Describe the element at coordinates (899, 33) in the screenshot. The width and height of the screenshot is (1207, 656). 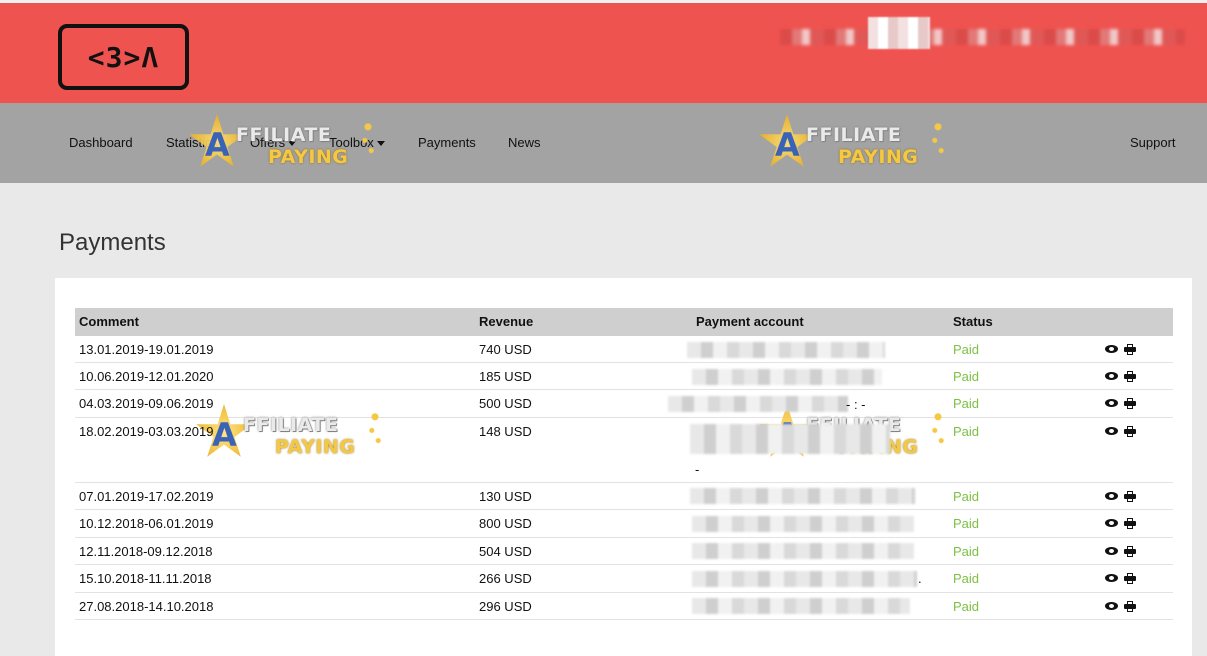
I see `redacted-avatar` at that location.